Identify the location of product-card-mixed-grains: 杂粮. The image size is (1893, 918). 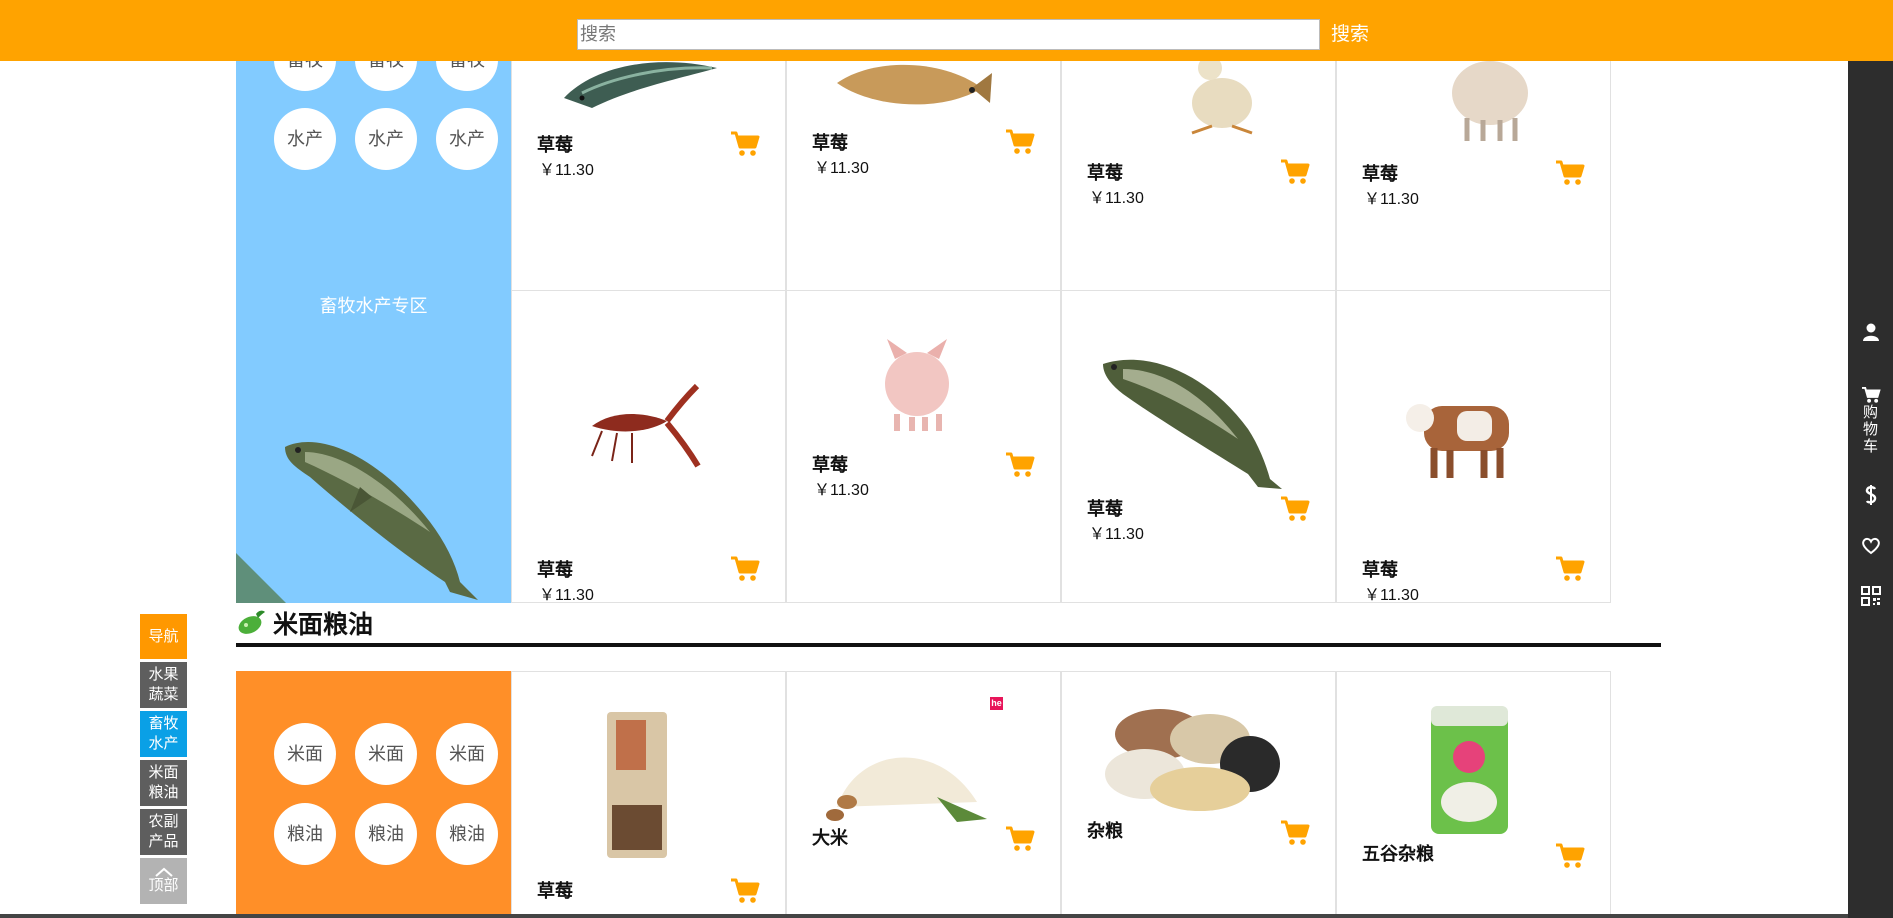
(1198, 794).